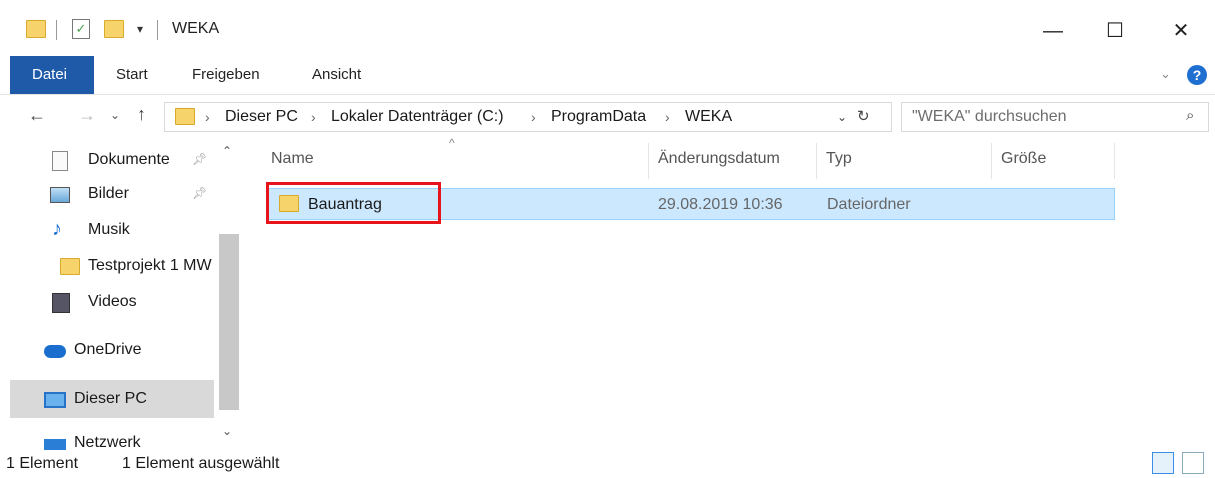  I want to click on sidebar-item-bilder: Bilder 📌︎, so click(107, 195).